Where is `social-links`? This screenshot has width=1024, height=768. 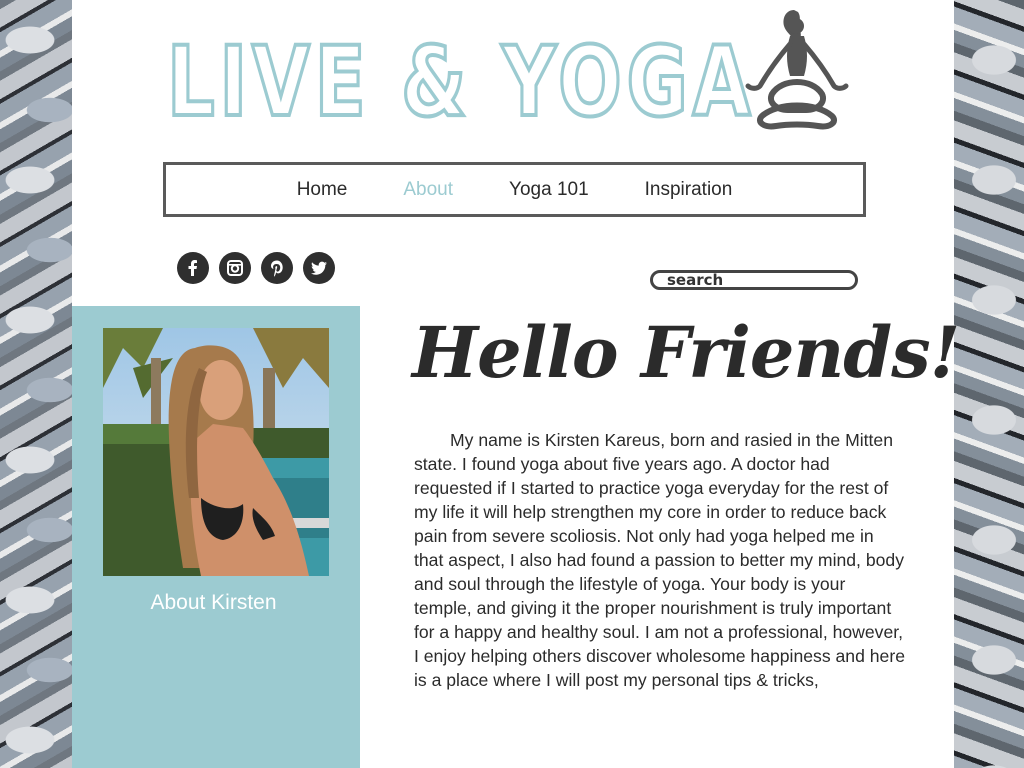 social-links is located at coordinates (256, 268).